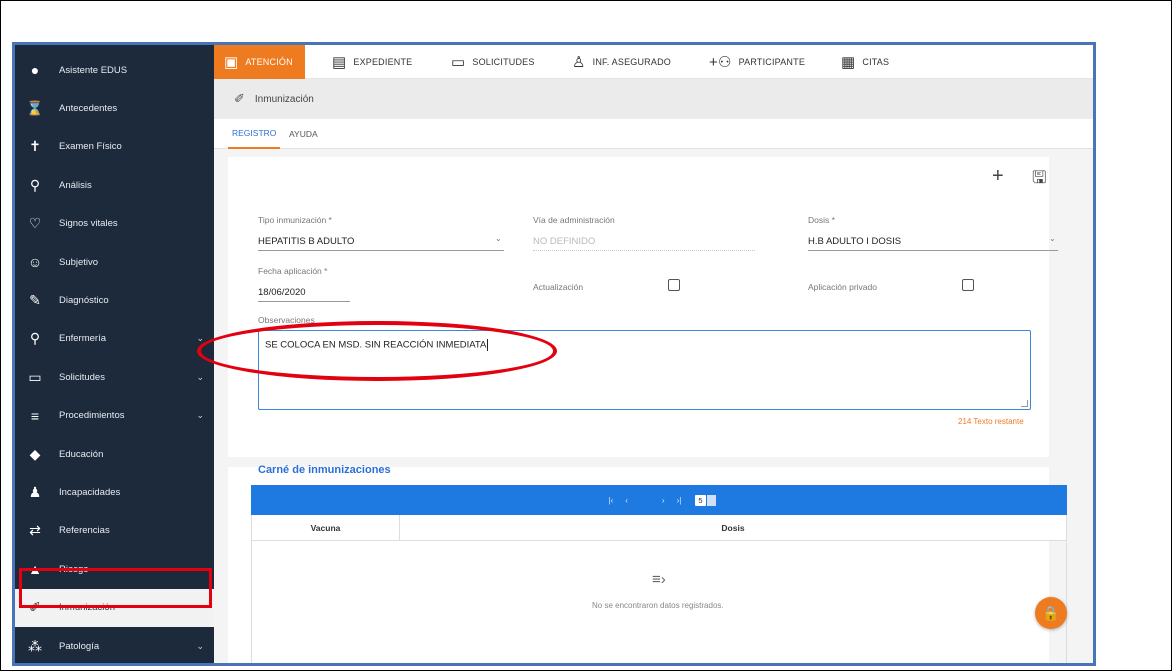 Image resolution: width=1172 pixels, height=671 pixels. Describe the element at coordinates (848, 62) in the screenshot. I see `calendar-icon: ▦` at that location.